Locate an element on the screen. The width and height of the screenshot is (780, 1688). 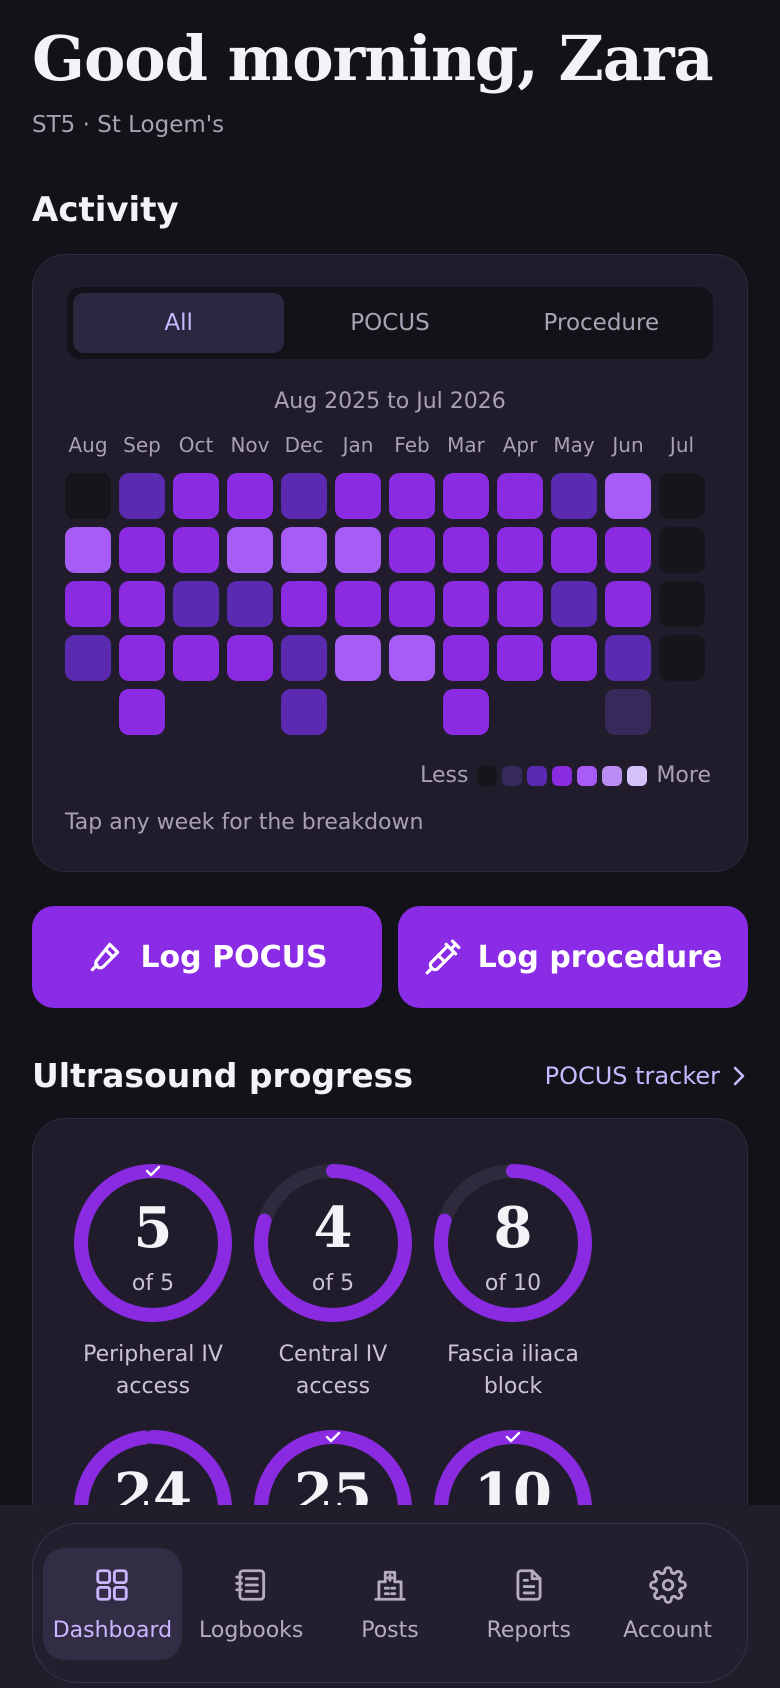
month-label: Oct is located at coordinates (196, 445).